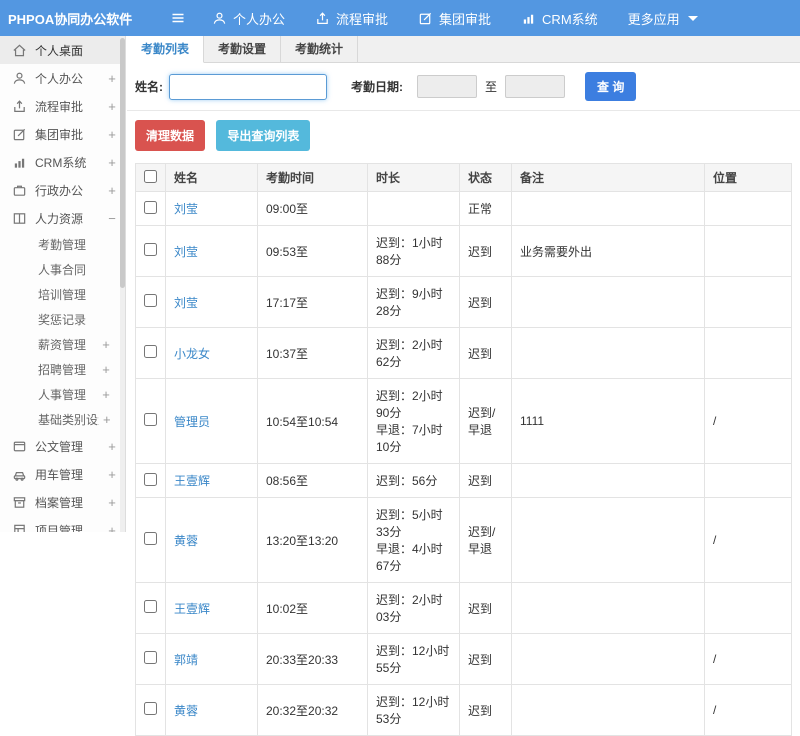 Image resolution: width=800 pixels, height=736 pixels. I want to click on table-row: 郭靖 20:33至20:33 迟到：12小时55分 迟到 /, so click(463, 659).